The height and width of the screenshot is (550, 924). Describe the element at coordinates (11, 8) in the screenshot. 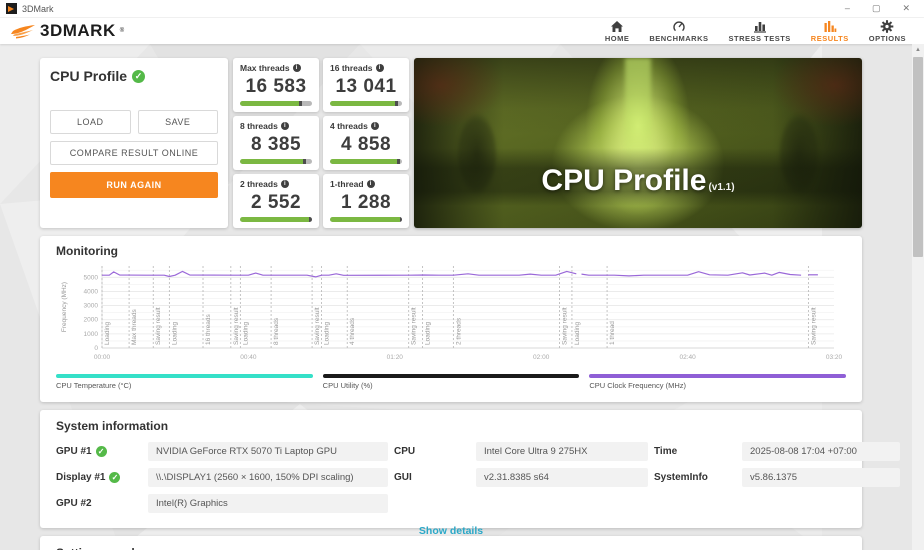

I see `app-icon` at that location.